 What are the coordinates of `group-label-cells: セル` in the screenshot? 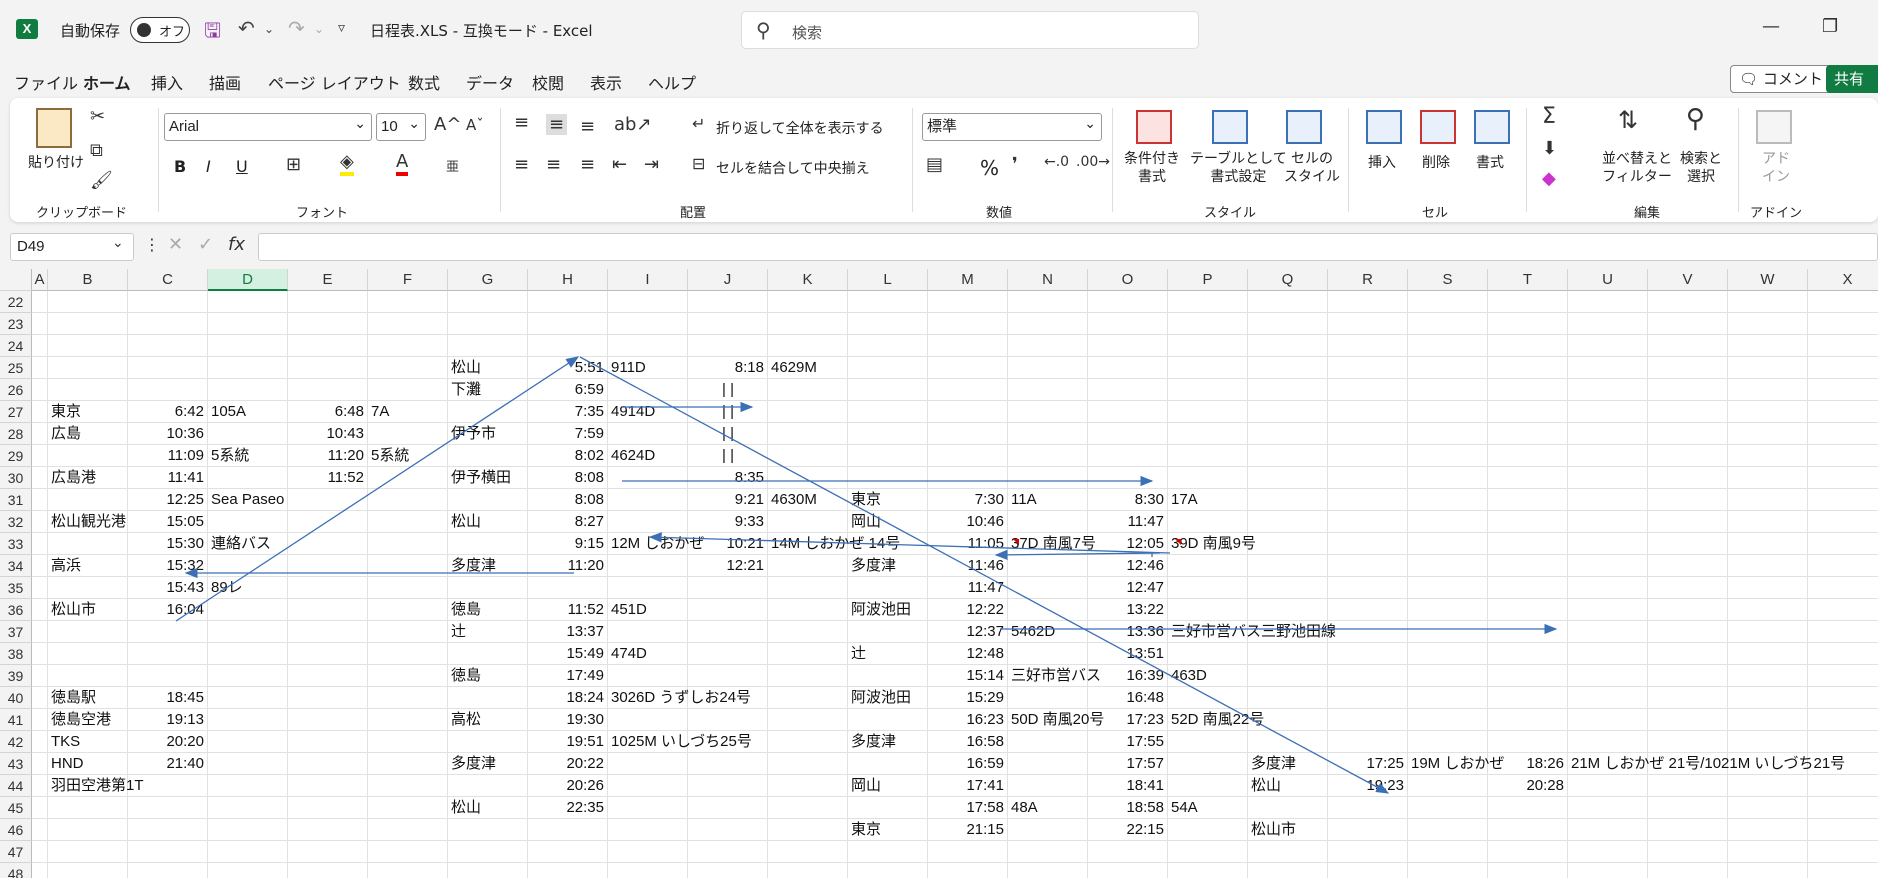 It's located at (1435, 213).